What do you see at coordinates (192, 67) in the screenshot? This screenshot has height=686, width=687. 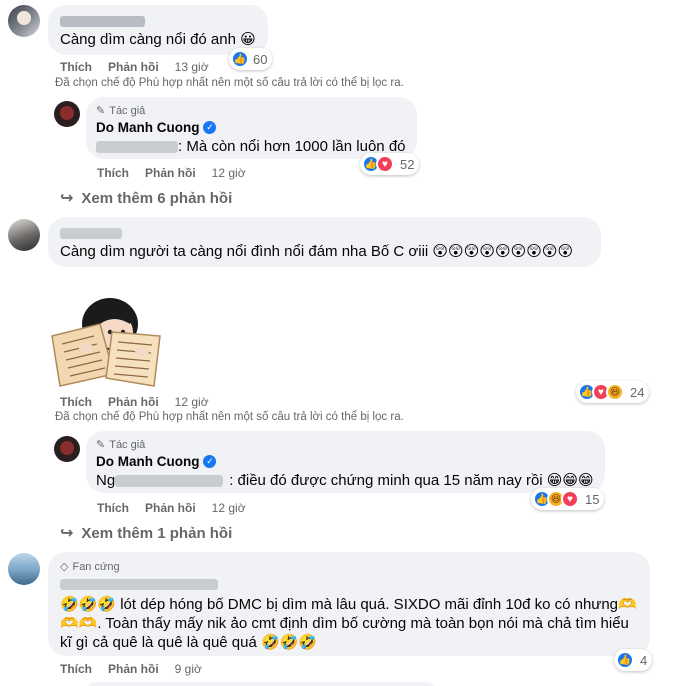 I see `timestamp: 13 giờ` at bounding box center [192, 67].